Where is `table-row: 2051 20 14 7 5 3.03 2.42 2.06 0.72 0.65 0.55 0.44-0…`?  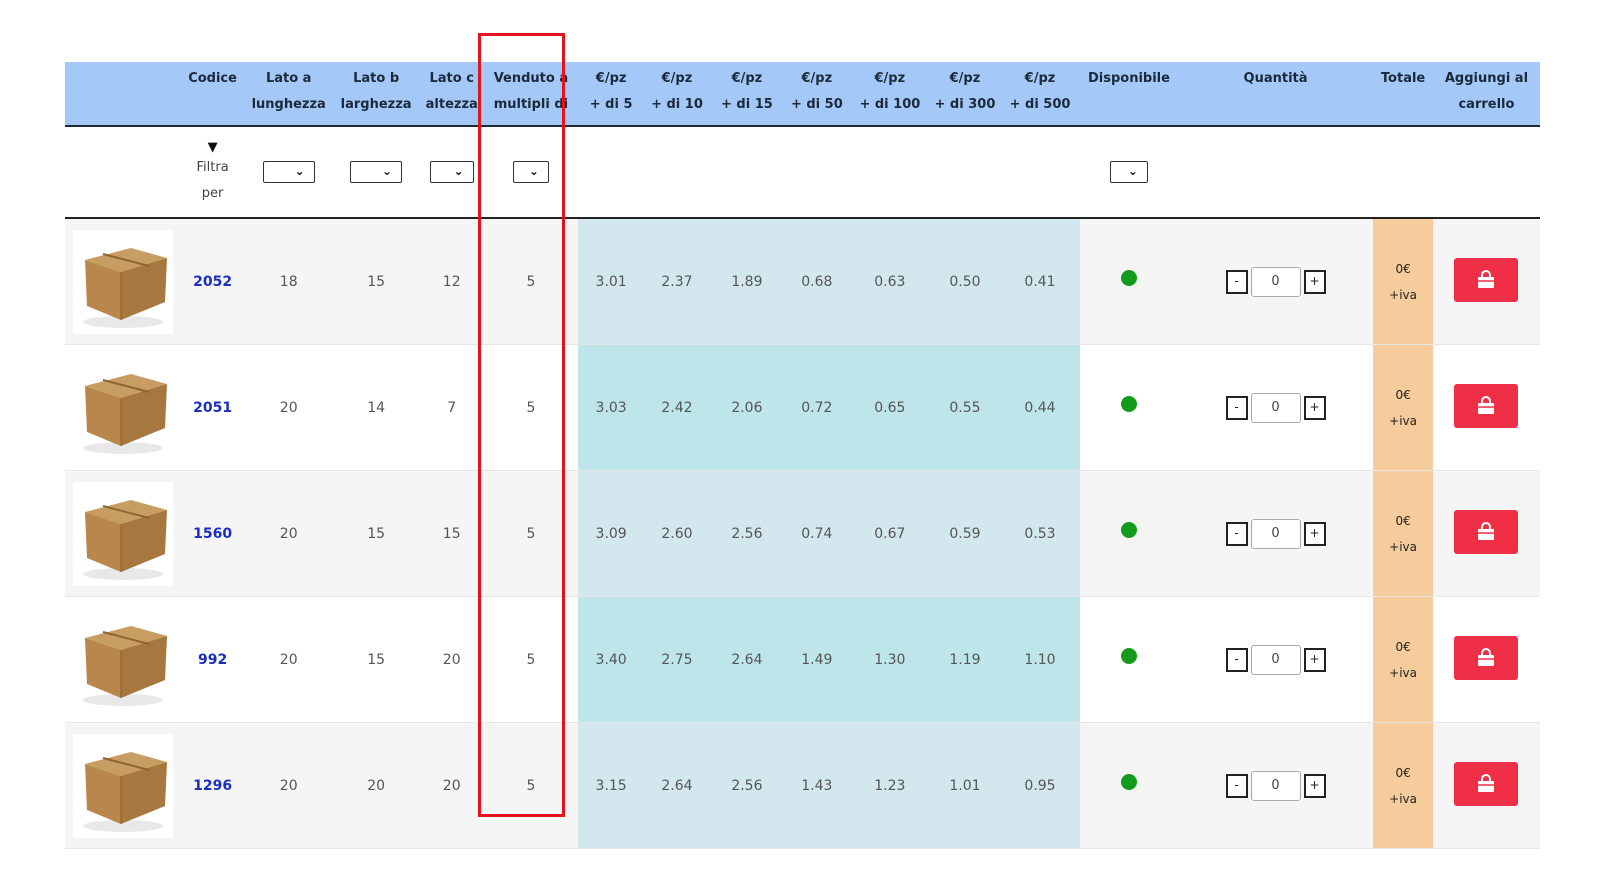 table-row: 2051 20 14 7 5 3.03 2.42 2.06 0.72 0.65 0.55 0.44-0… is located at coordinates (802, 407).